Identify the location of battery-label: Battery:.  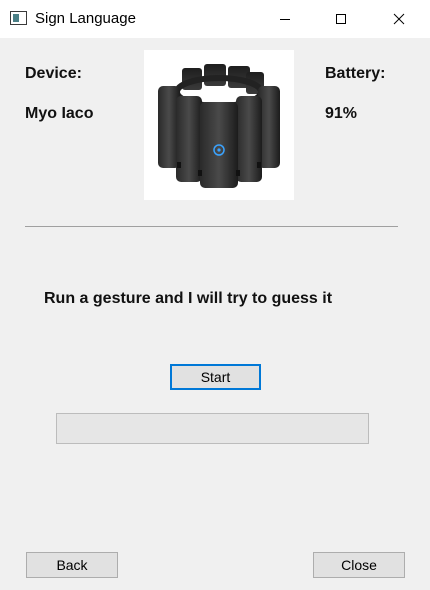
(355, 73).